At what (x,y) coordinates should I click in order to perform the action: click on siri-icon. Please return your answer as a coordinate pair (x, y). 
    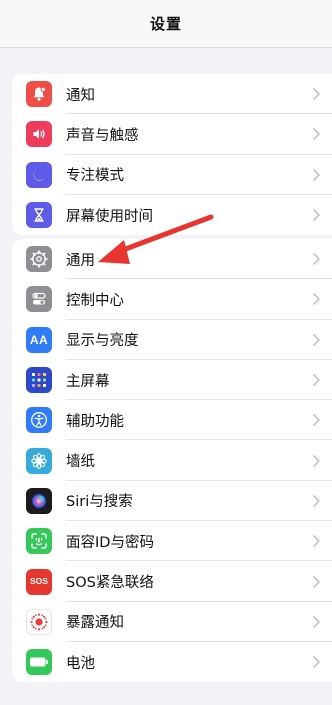
    Looking at the image, I should click on (39, 500).